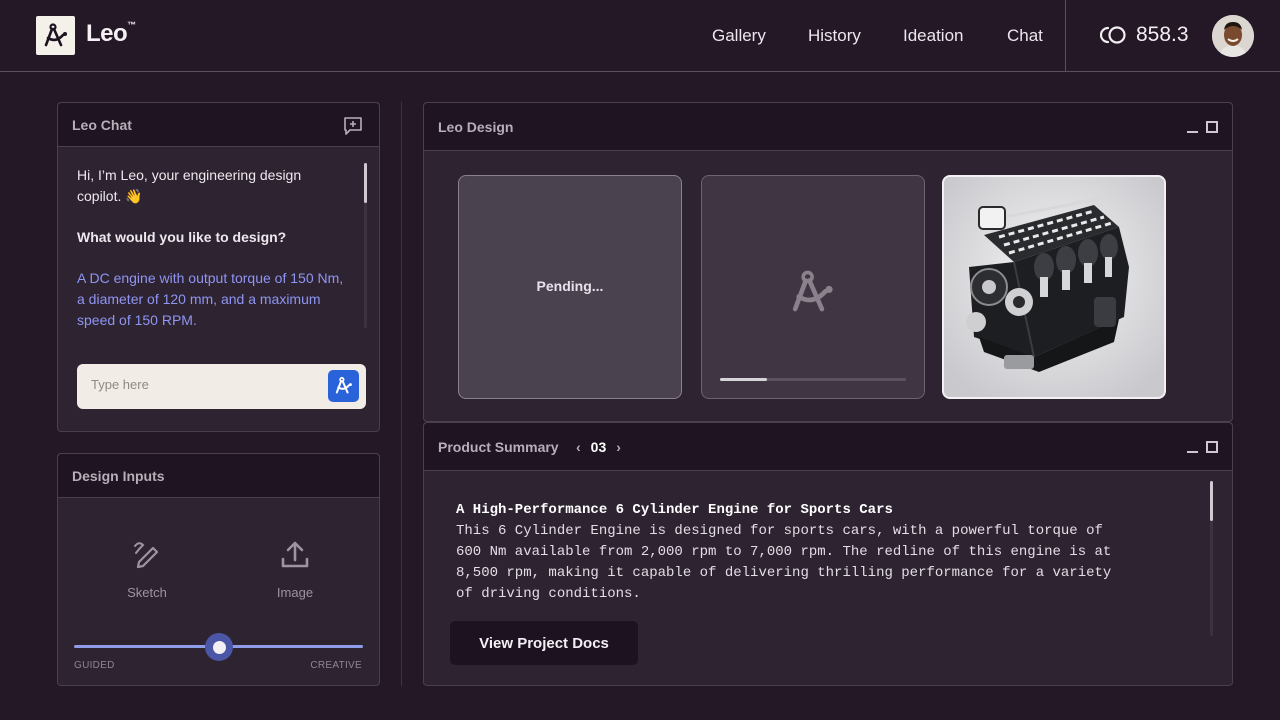 The height and width of the screenshot is (720, 1280). Describe the element at coordinates (834, 36) in the screenshot. I see `nav-history: History` at that location.